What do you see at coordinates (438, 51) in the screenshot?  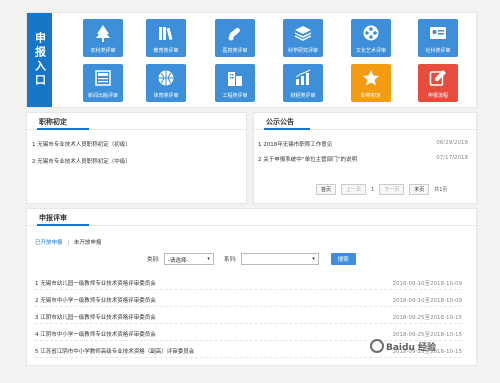 I see `tile-label: 社科类评审` at bounding box center [438, 51].